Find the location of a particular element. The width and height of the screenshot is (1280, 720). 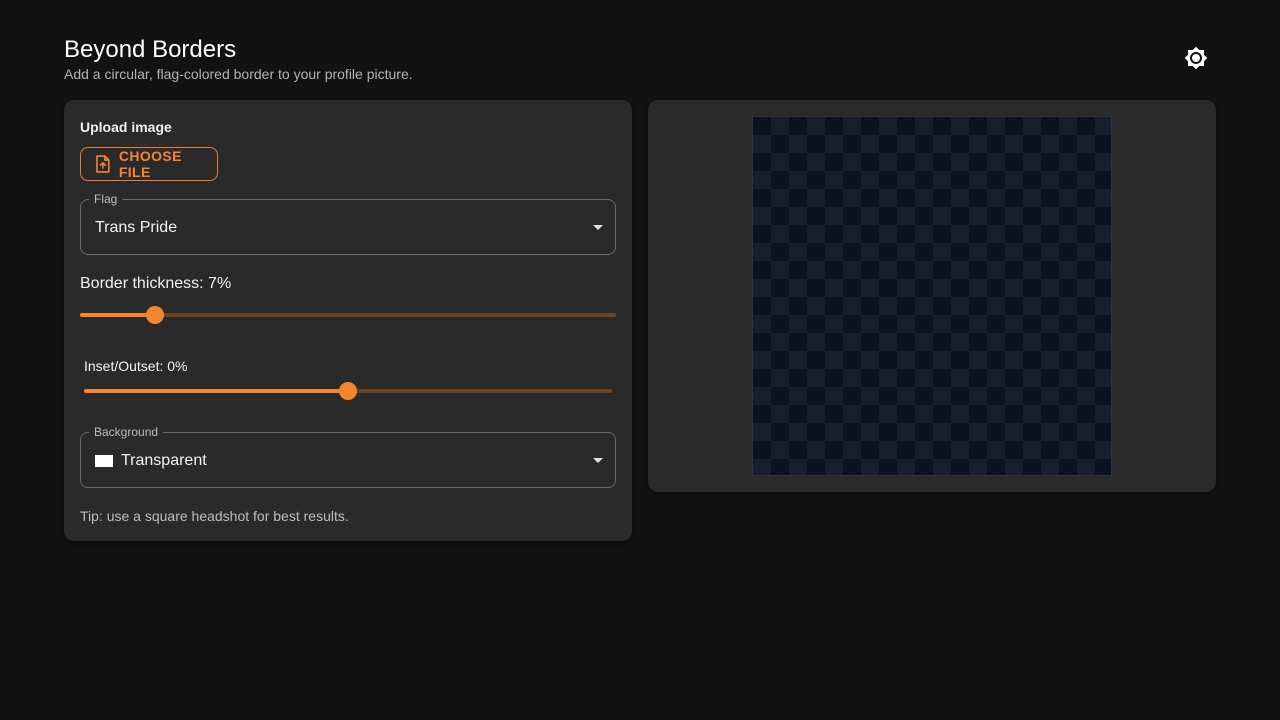

border-thickness-thumb is located at coordinates (155, 315).